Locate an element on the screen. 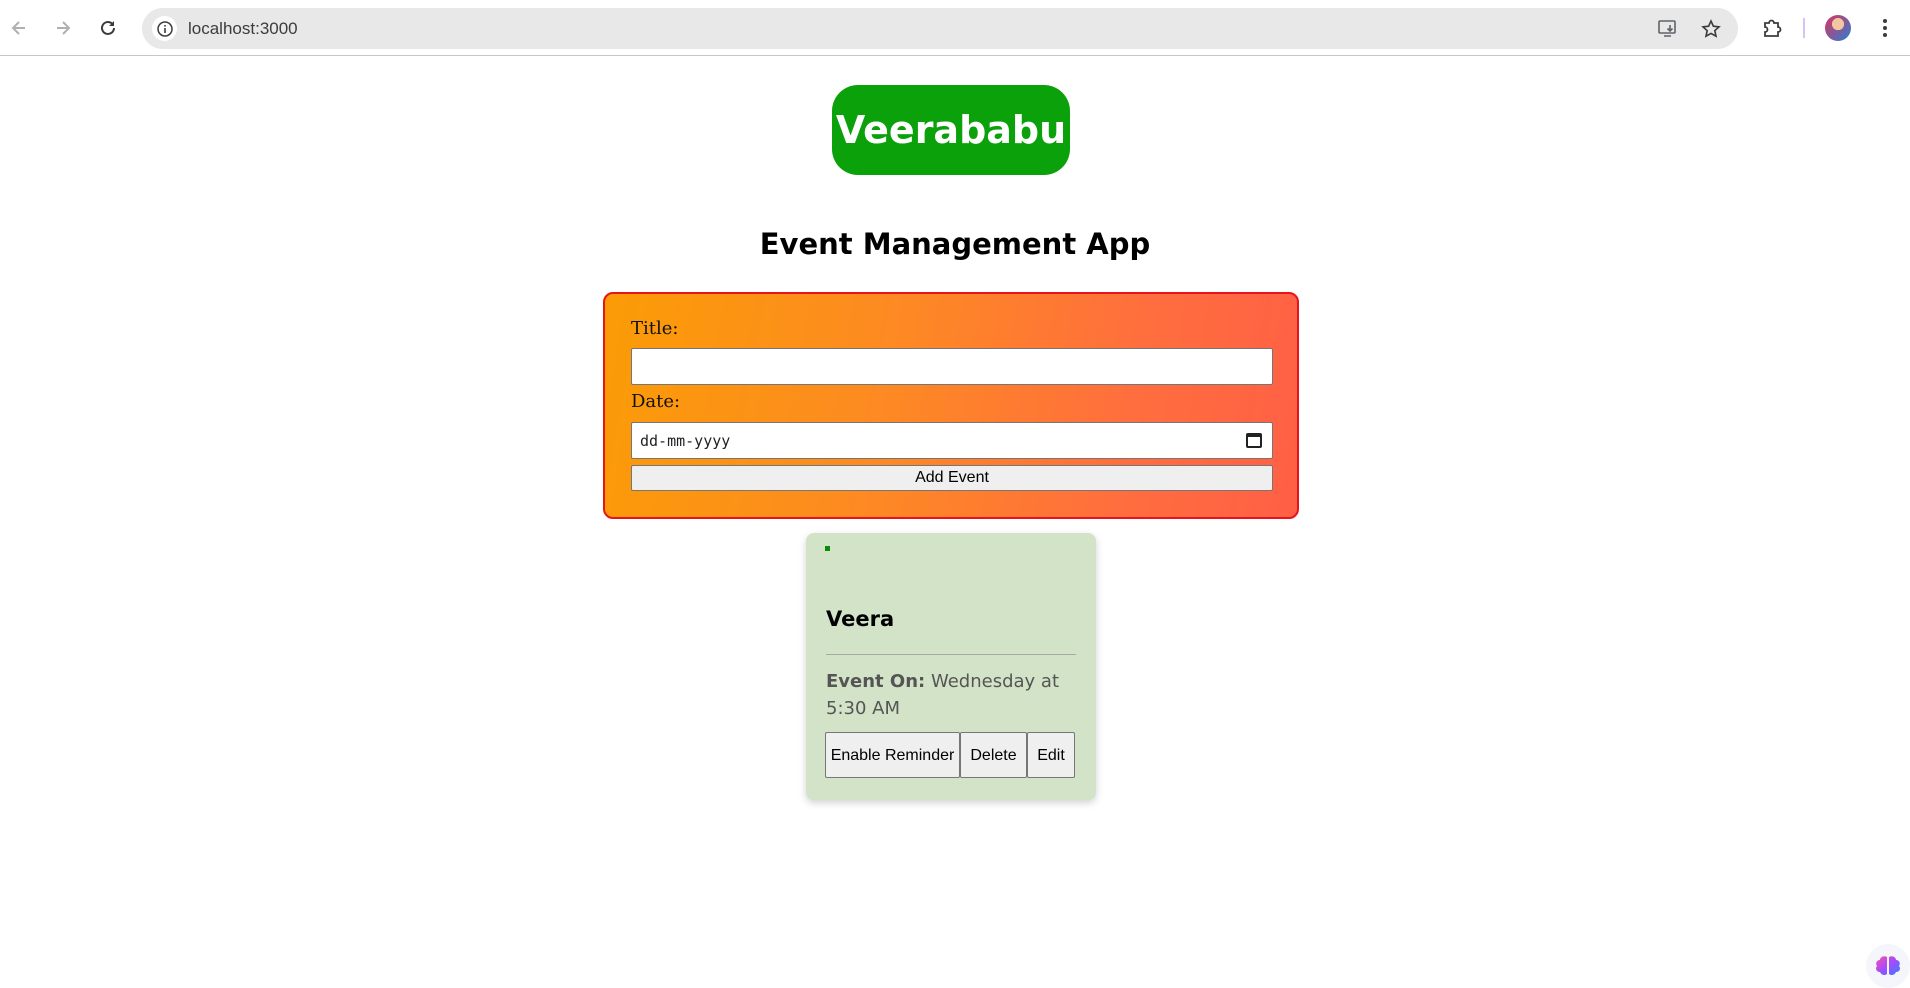 The image size is (1910, 988). info-icon is located at coordinates (164, 28).